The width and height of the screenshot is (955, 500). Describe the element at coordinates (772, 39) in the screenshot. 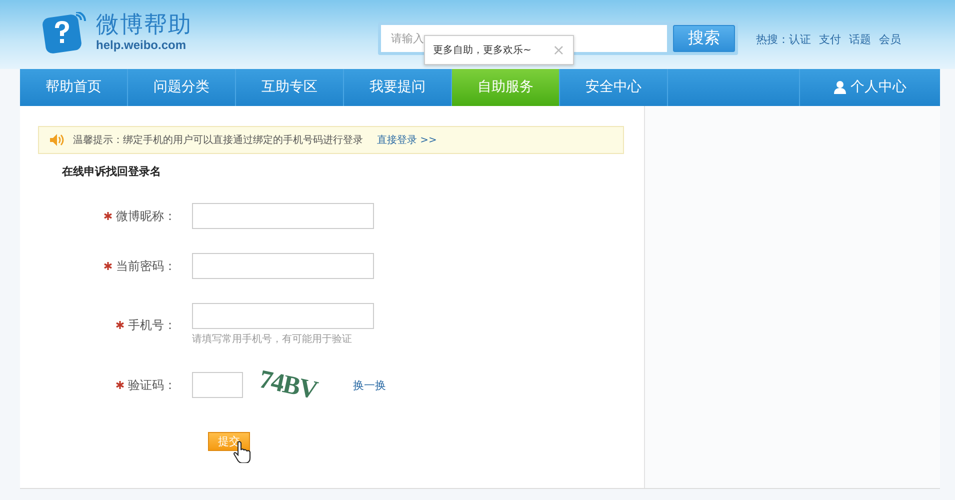

I see `hot-search-label: 热搜：` at that location.